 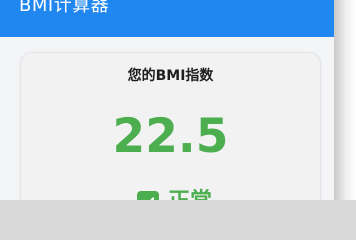 I want to click on device-edge, so click(x=345, y=100).